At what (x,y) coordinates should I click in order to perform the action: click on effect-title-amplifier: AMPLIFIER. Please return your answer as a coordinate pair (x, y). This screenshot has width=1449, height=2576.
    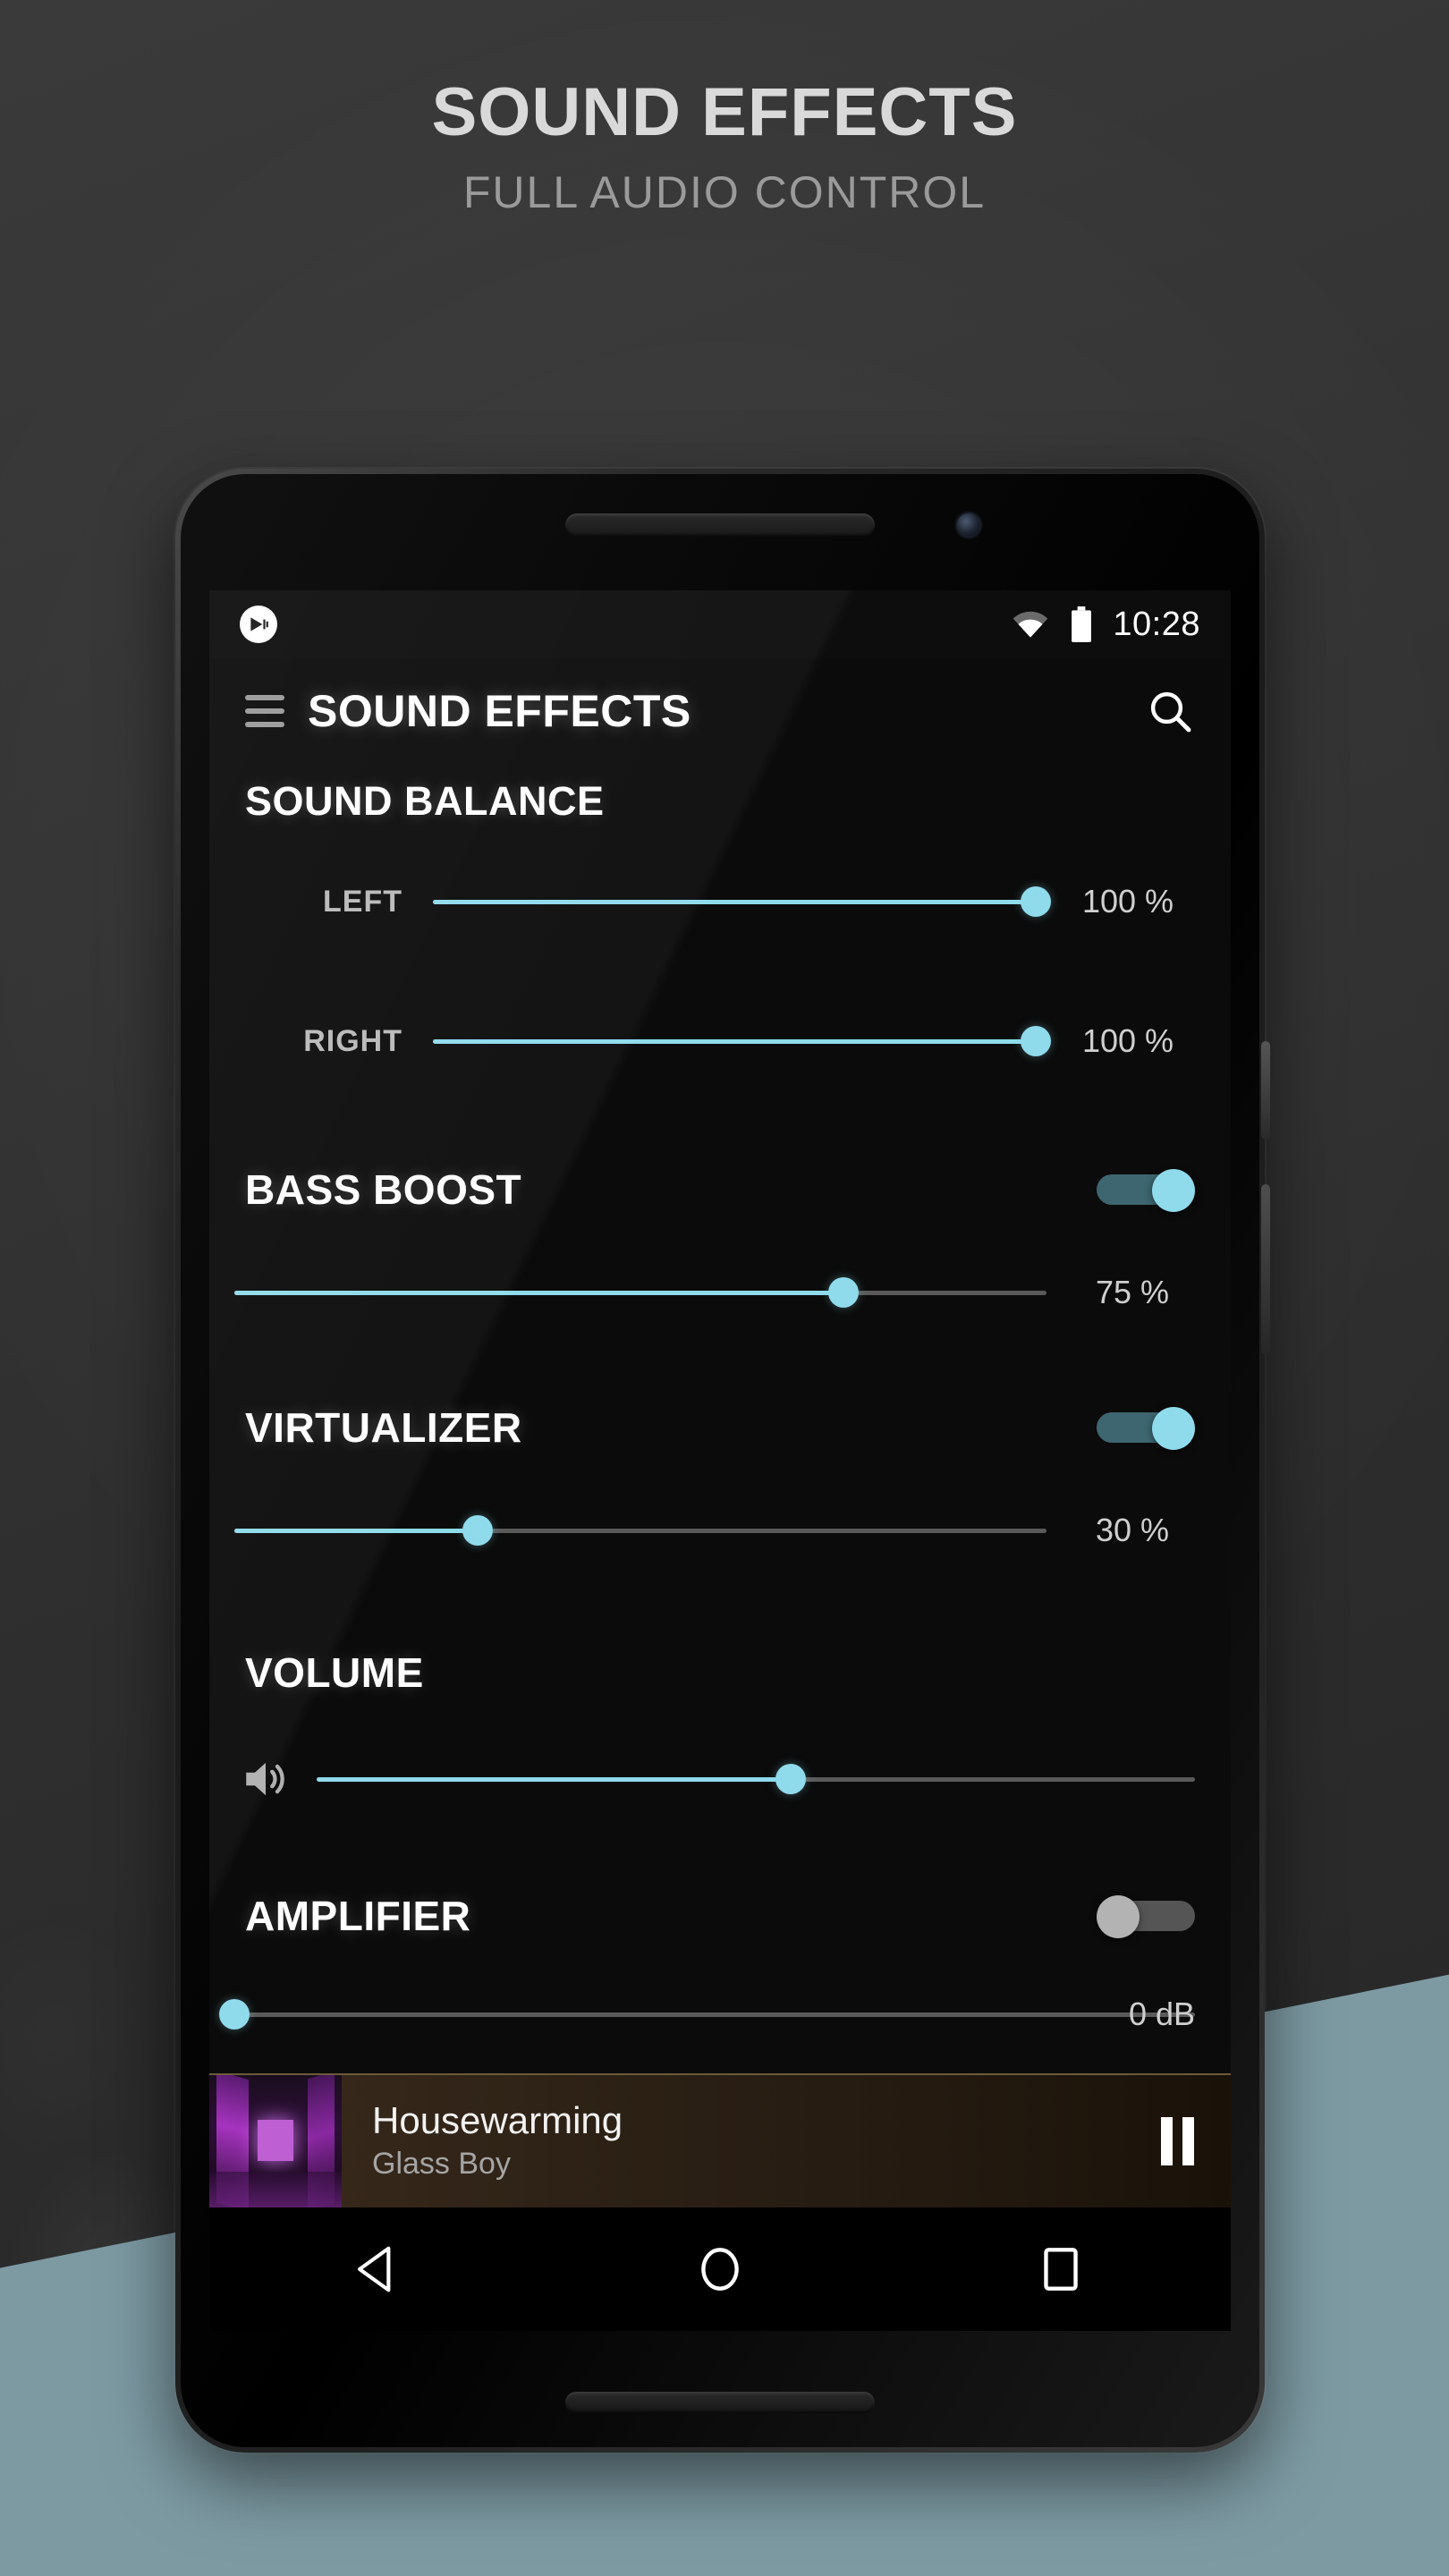
    Looking at the image, I should click on (358, 1916).